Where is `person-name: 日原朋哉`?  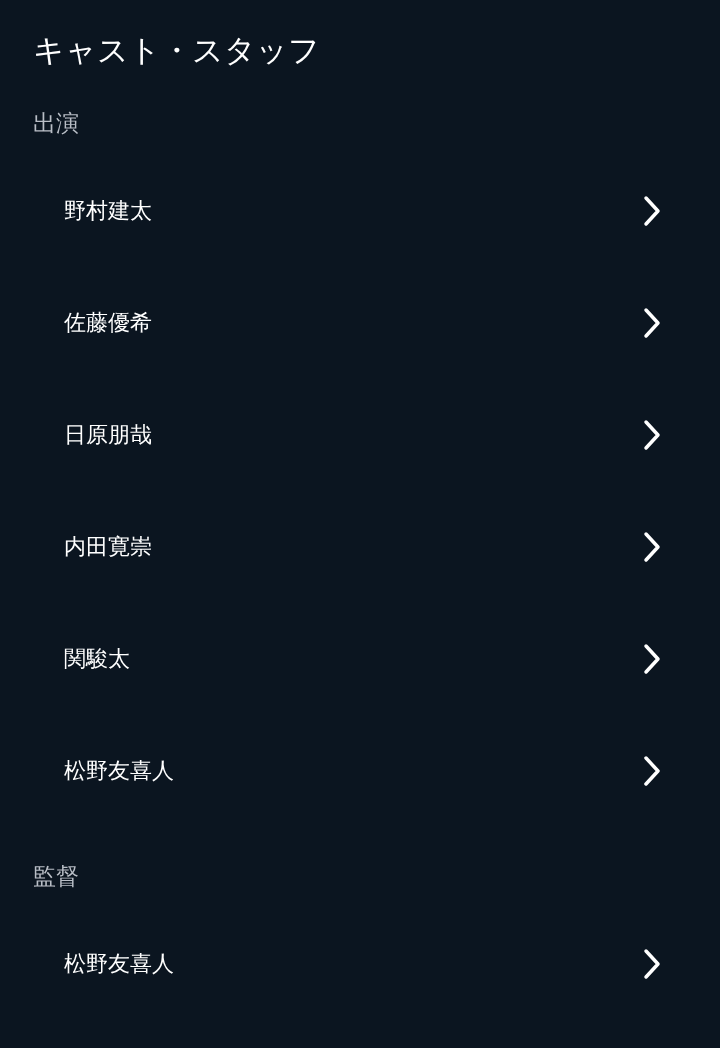 person-name: 日原朋哉 is located at coordinates (108, 435).